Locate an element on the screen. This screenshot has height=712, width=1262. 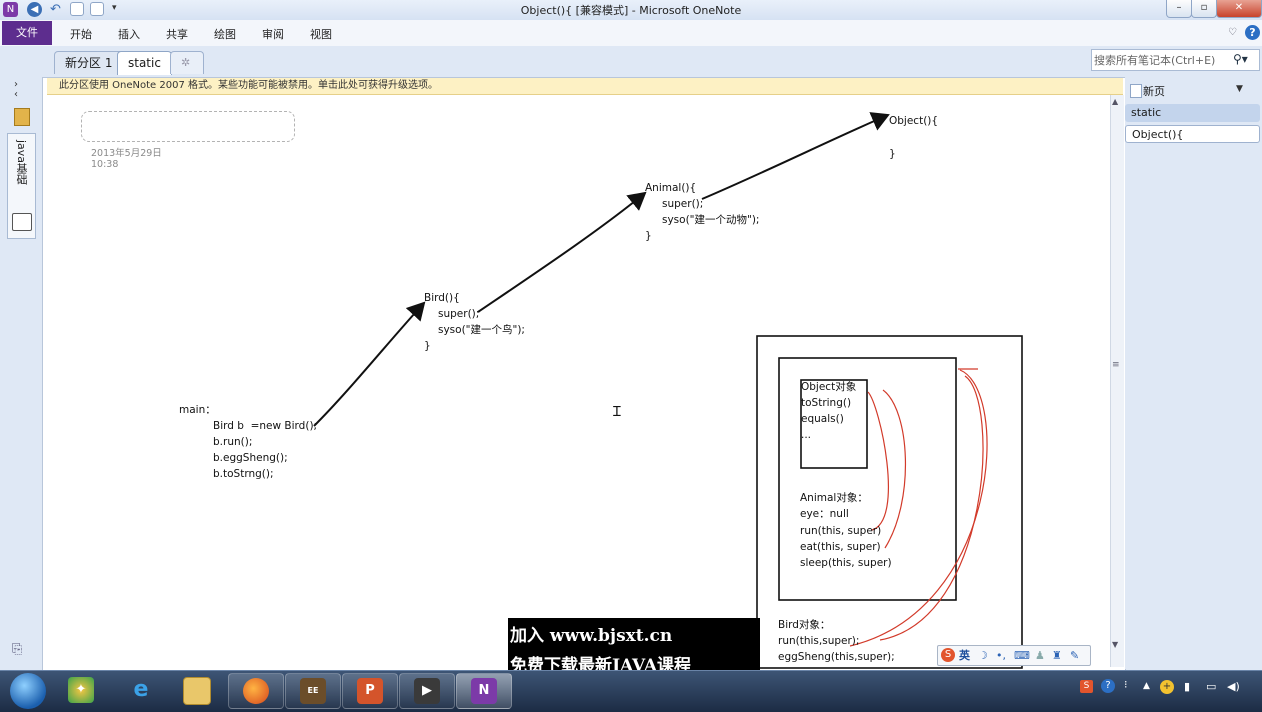
bird-line: super(); is located at coordinates (459, 314).